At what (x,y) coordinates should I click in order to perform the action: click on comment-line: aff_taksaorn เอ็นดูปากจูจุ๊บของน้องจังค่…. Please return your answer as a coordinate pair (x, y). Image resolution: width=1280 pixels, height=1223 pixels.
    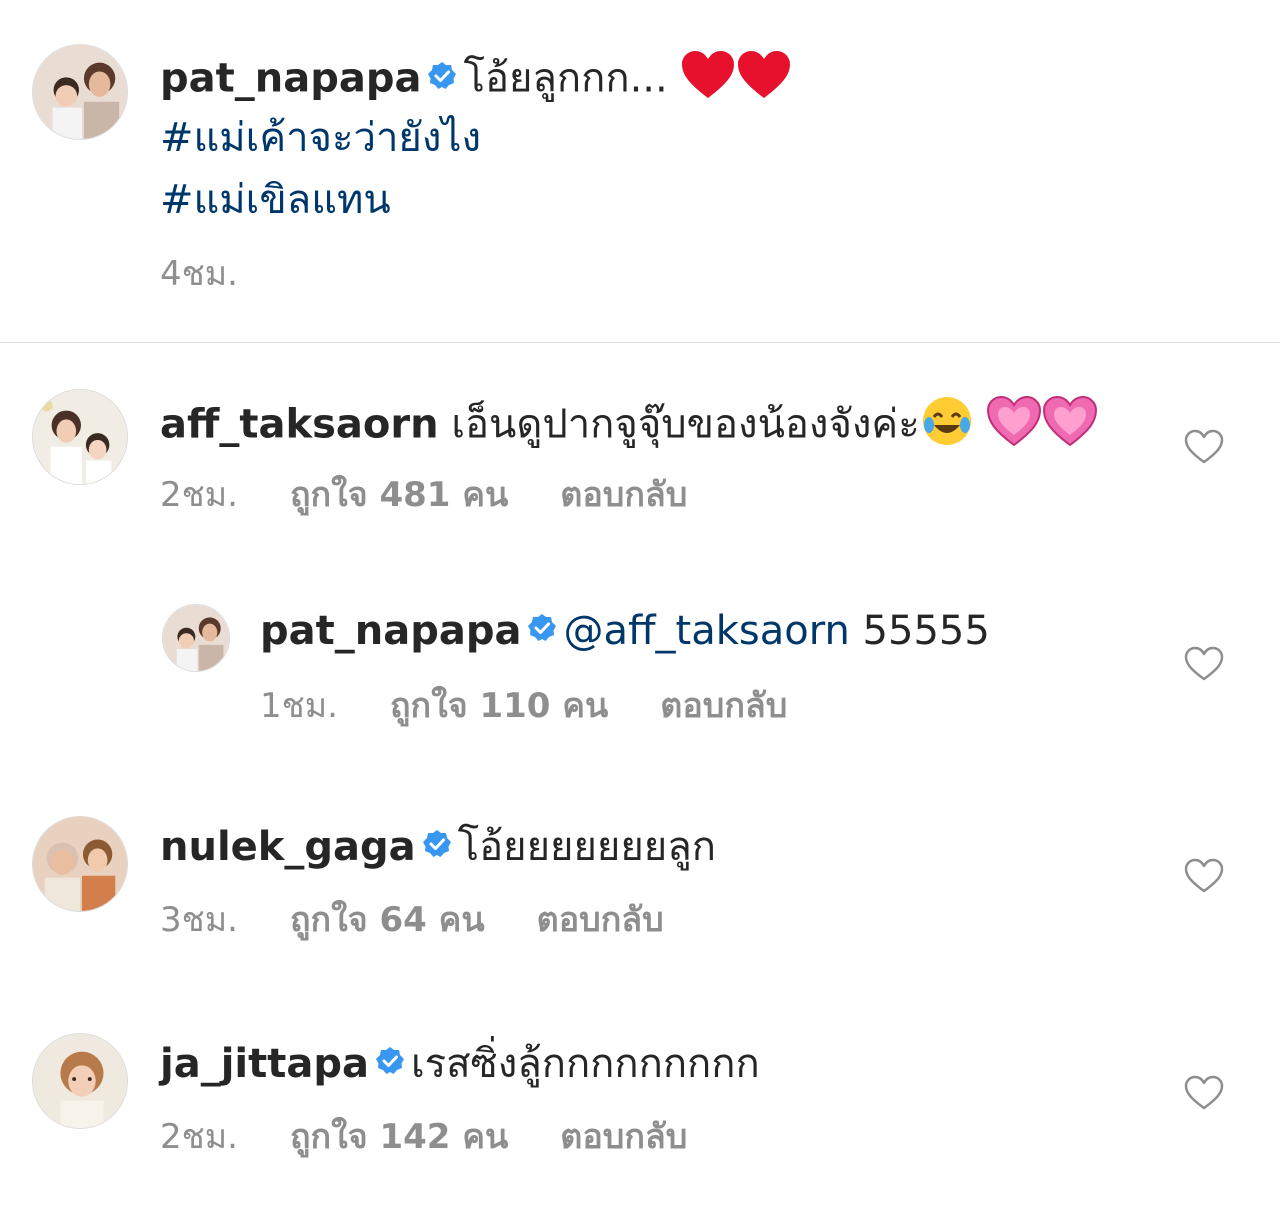
    Looking at the image, I should click on (629, 426).